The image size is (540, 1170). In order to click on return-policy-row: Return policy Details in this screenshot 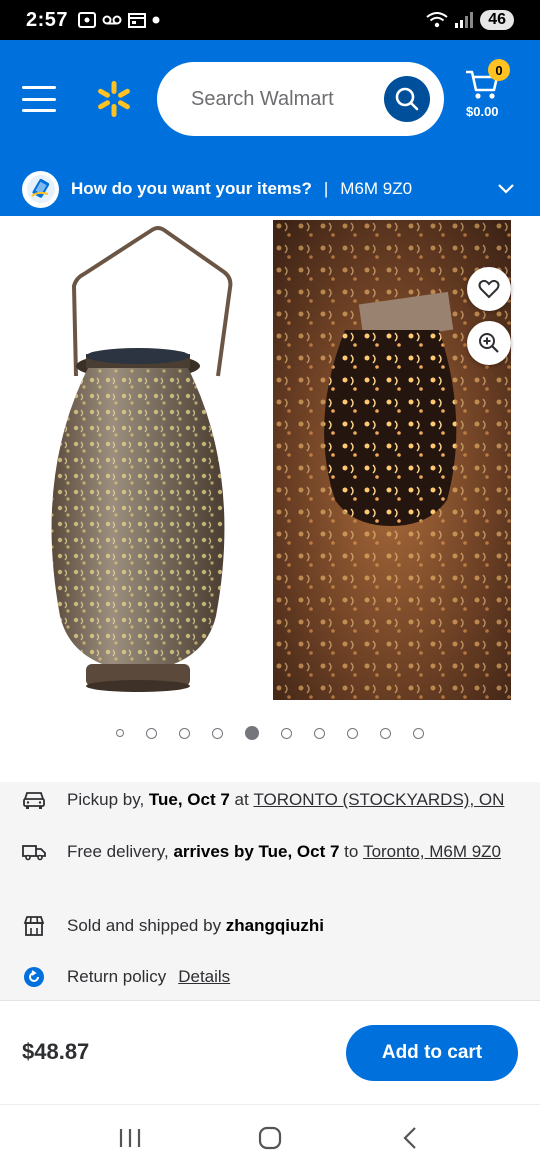, I will do `click(126, 977)`.